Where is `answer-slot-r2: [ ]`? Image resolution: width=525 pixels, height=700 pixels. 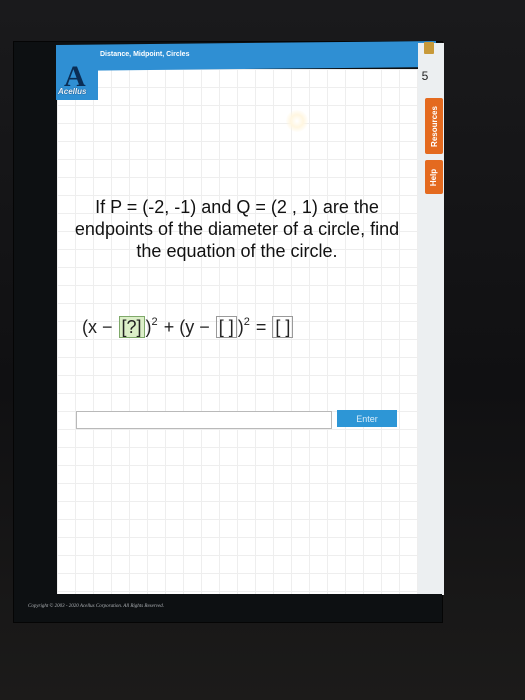
answer-slot-r2: [ ] is located at coordinates (283, 327).